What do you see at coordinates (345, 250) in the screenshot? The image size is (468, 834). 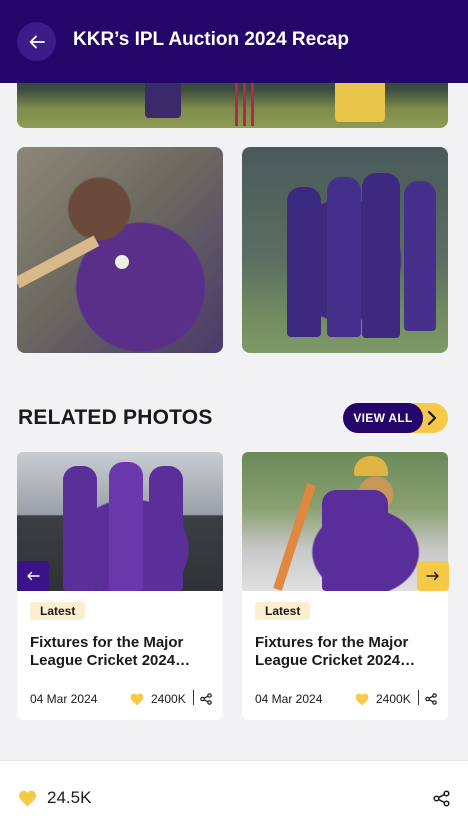 I see `gallery-photo-team-celebration` at bounding box center [345, 250].